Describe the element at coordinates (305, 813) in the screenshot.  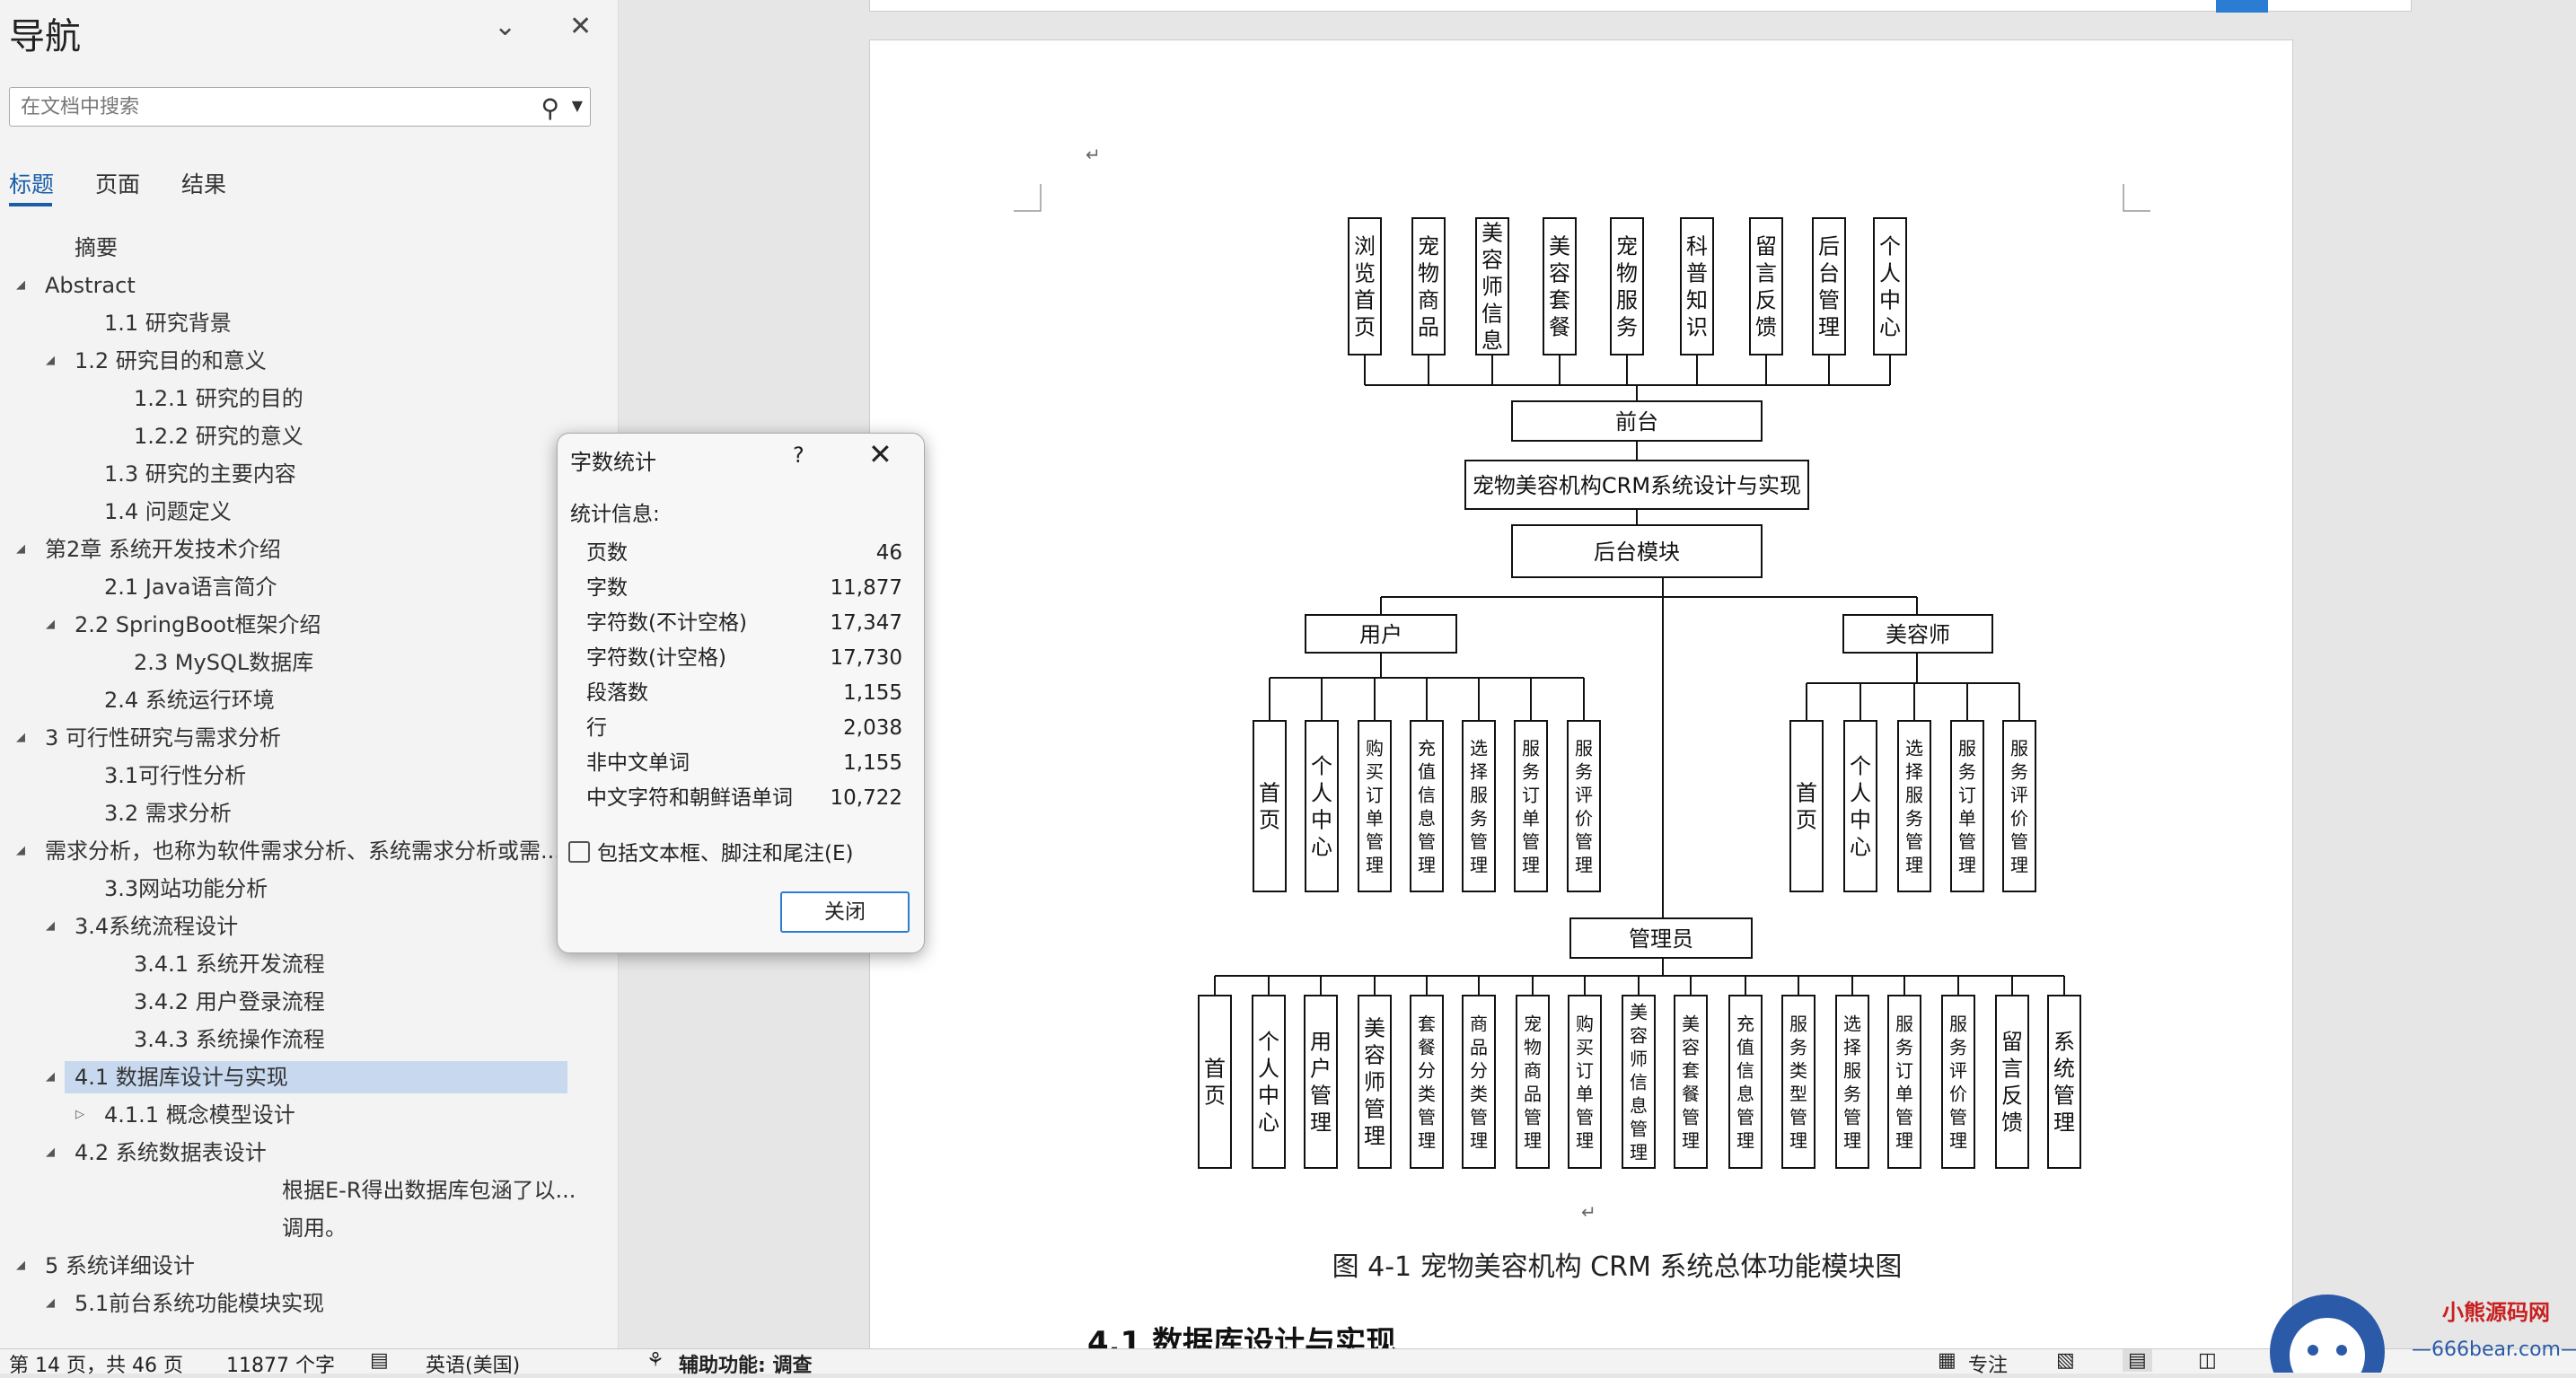
I see `nav-heading-item: 3.2 需求分析` at that location.